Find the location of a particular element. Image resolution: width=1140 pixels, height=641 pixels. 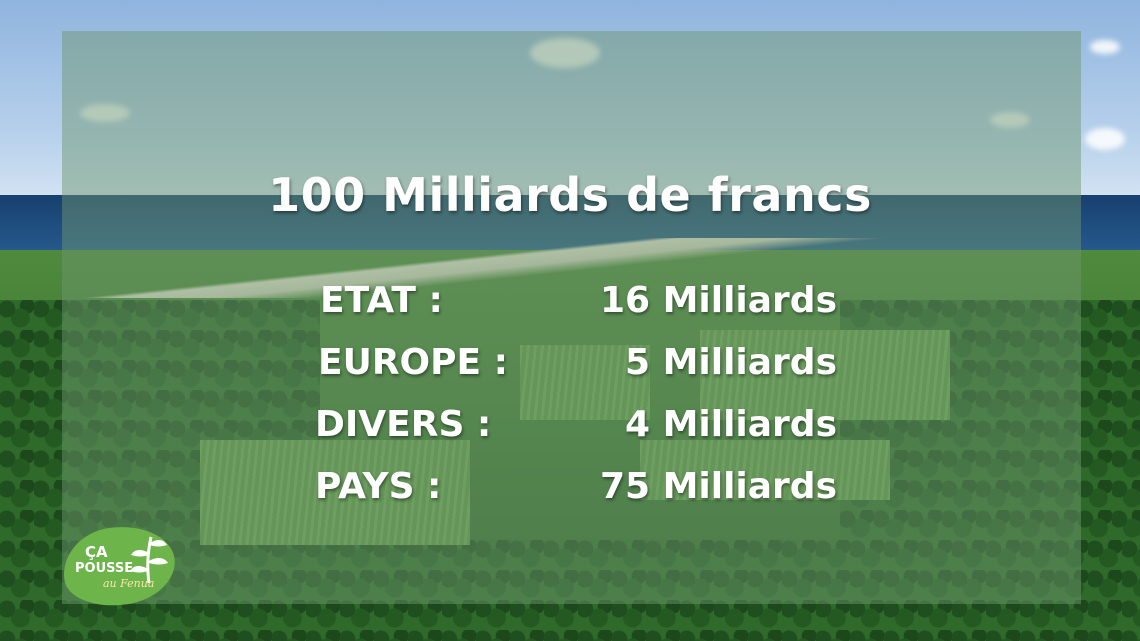

logo-text-line2: POUSSE is located at coordinates (104, 568).